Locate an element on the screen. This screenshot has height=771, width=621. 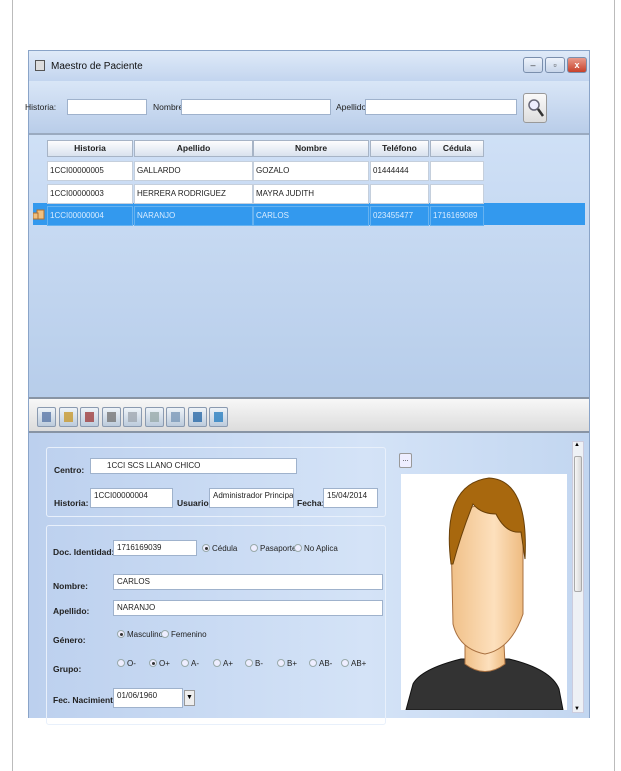
genero-radio: Masculino is located at coordinates (140, 634).